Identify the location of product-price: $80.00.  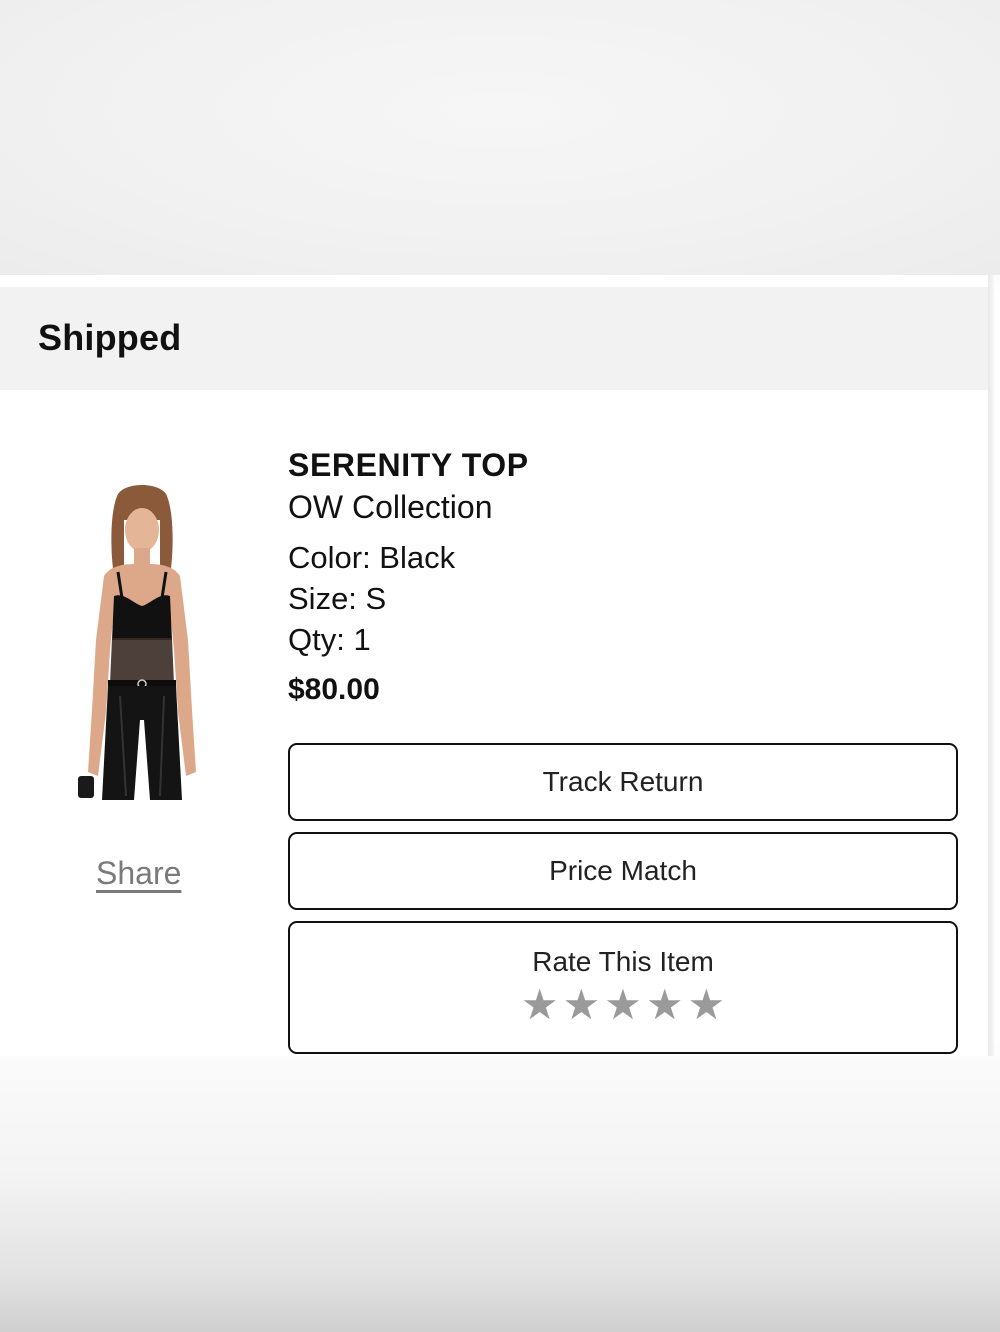
(334, 689).